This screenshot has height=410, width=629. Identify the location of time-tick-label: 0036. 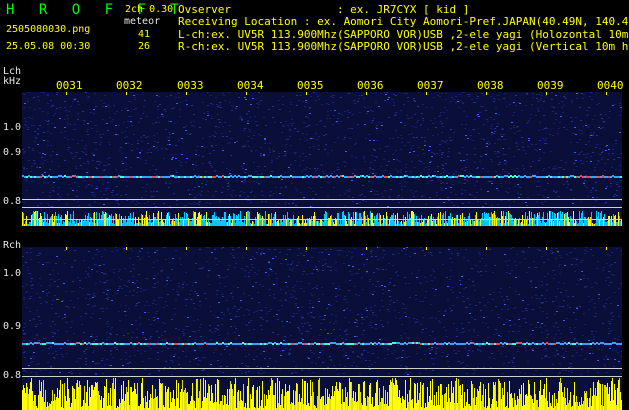
(370, 85).